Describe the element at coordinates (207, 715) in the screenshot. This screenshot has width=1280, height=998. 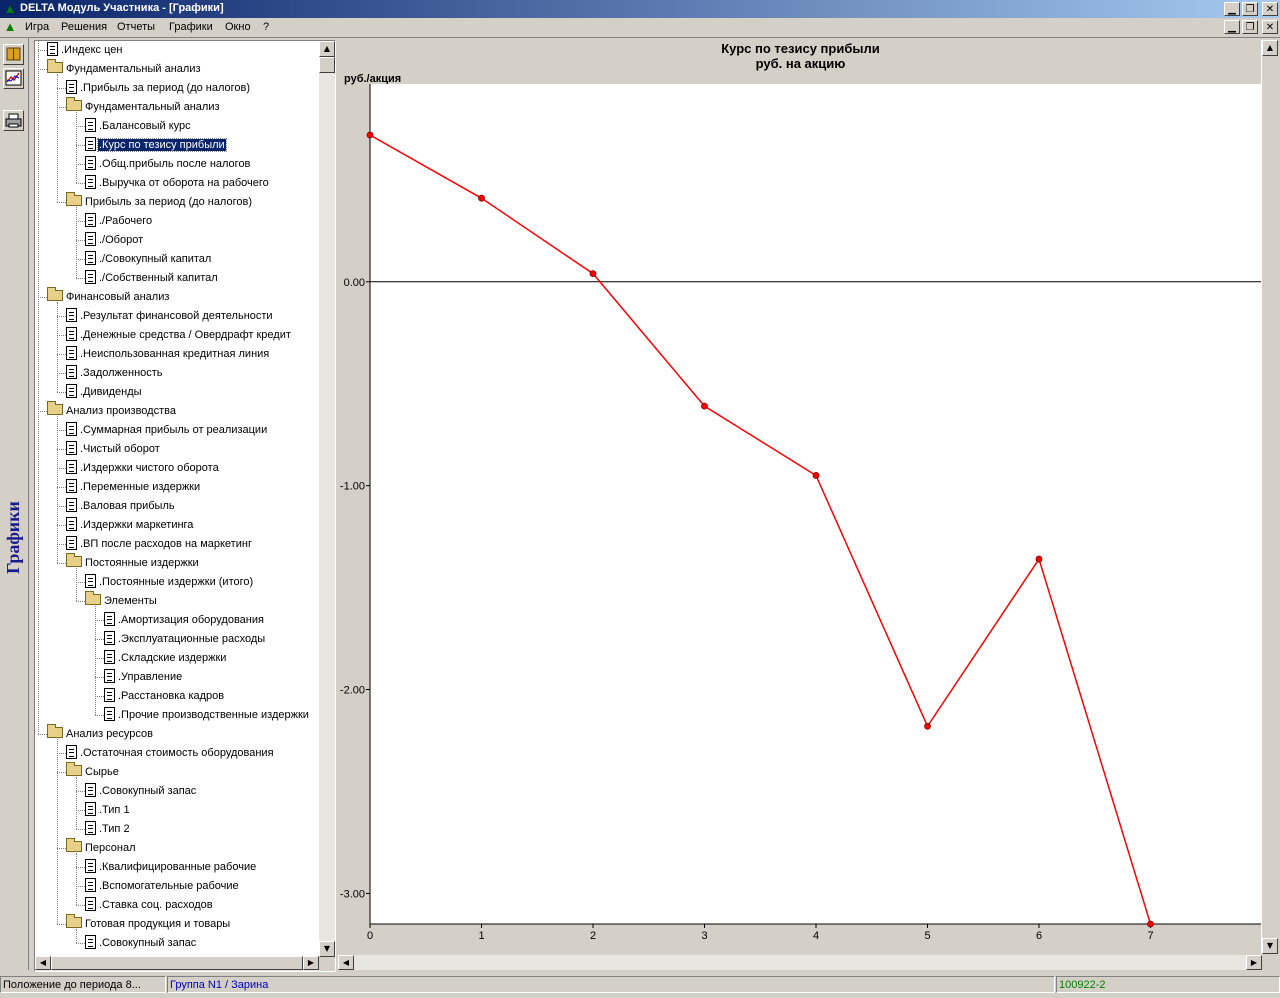
I see `tree-item: .Прочие производственные издержки` at that location.